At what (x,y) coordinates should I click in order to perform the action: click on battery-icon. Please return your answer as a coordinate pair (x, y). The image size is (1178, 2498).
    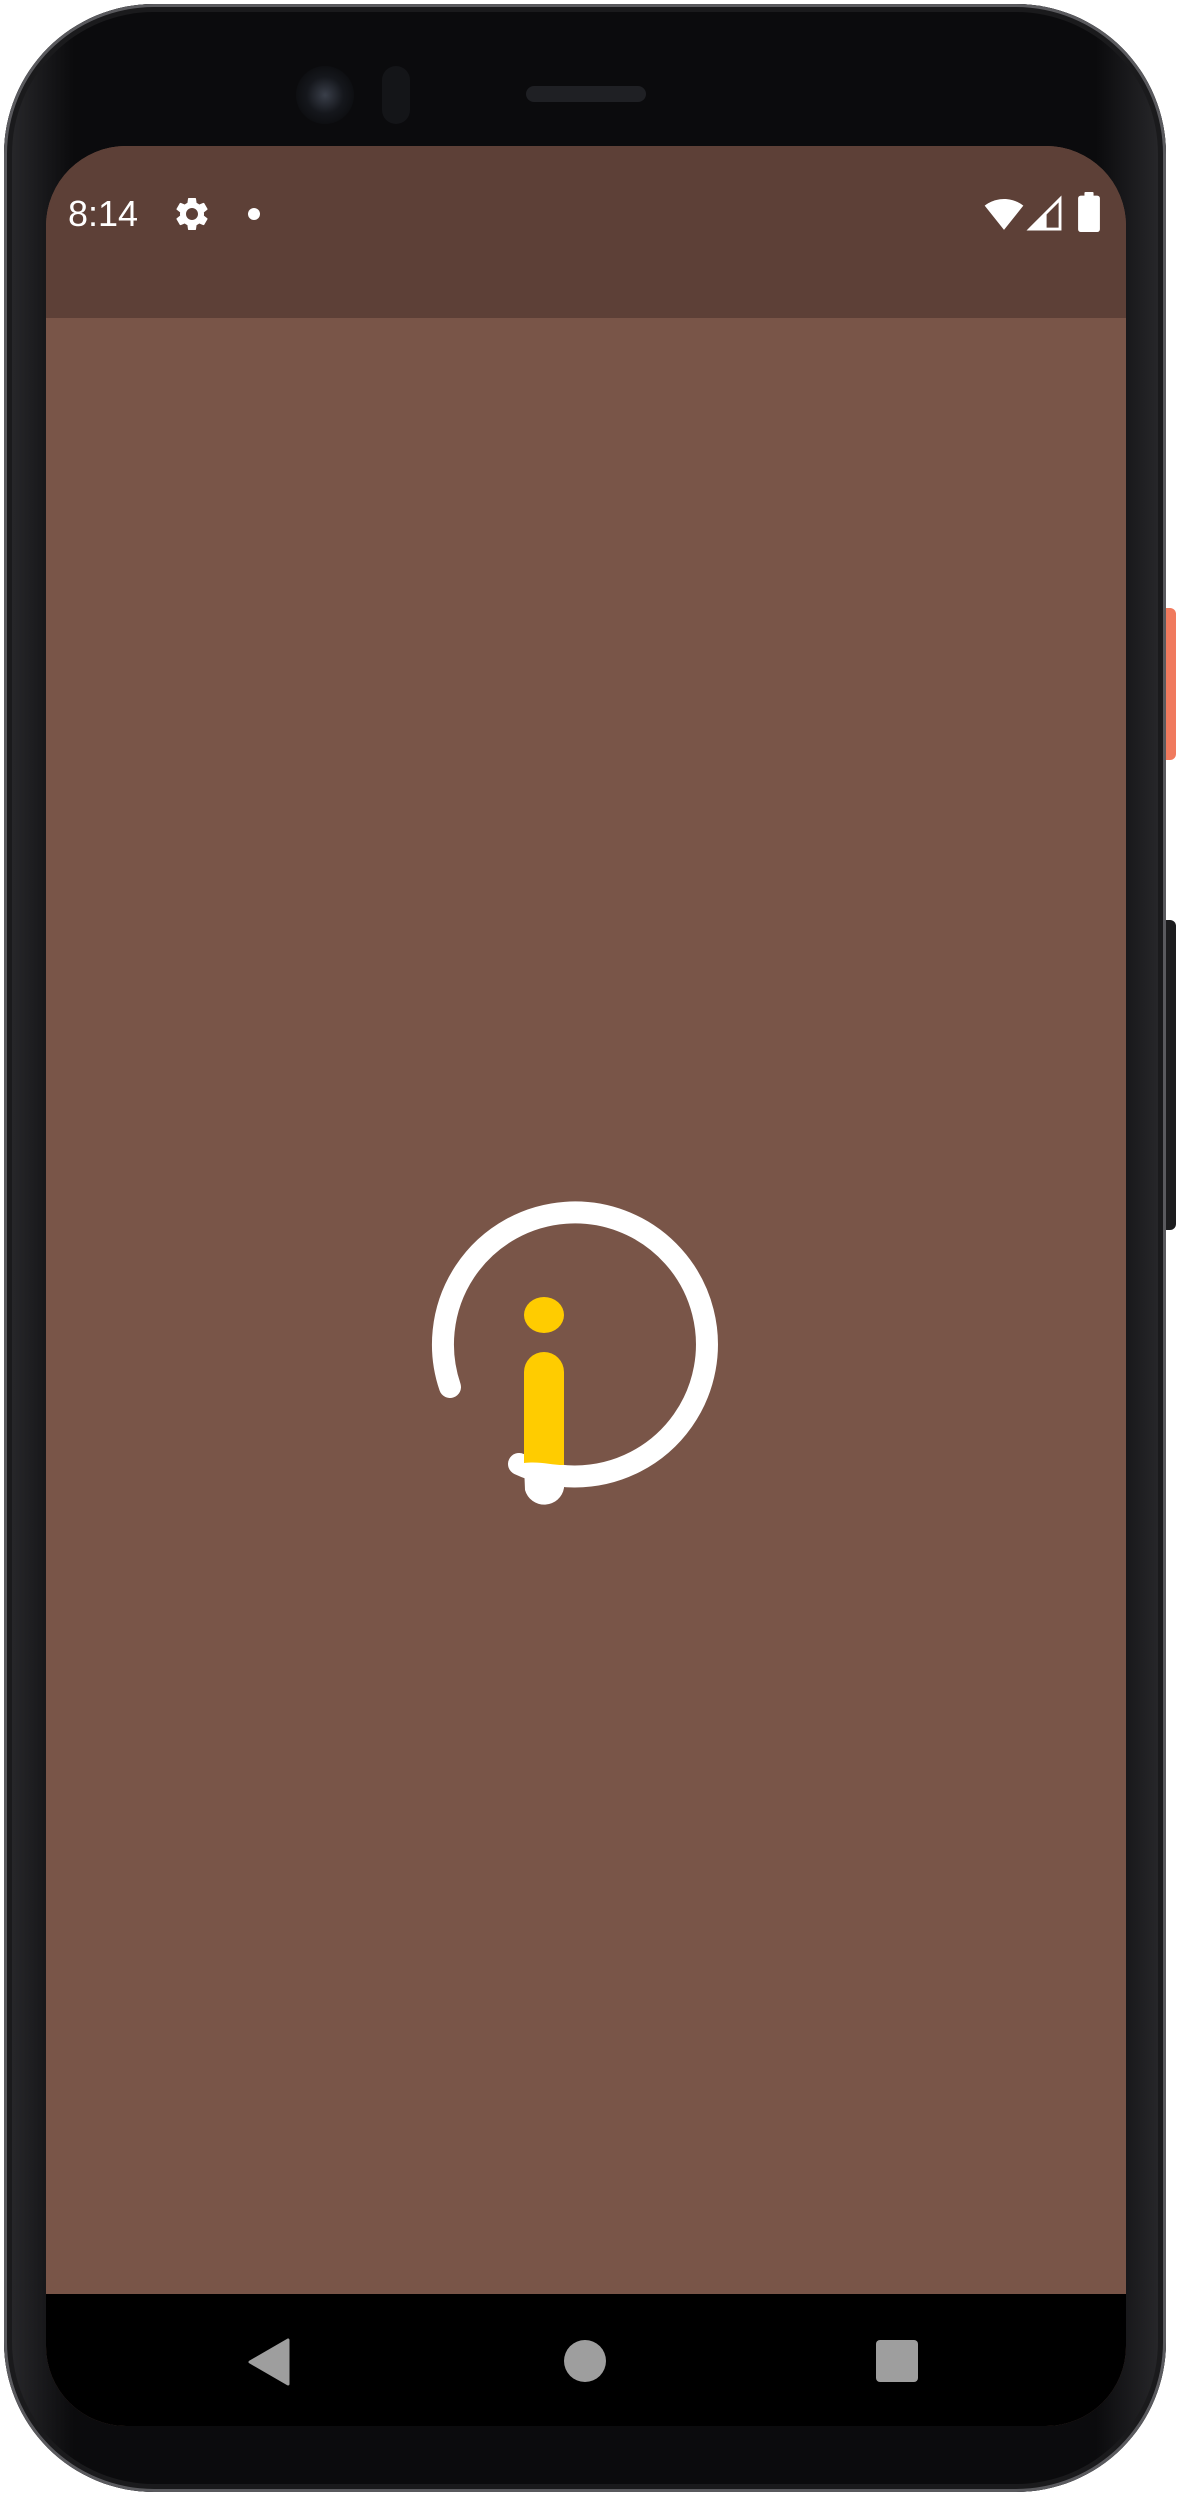
    Looking at the image, I should click on (1089, 212).